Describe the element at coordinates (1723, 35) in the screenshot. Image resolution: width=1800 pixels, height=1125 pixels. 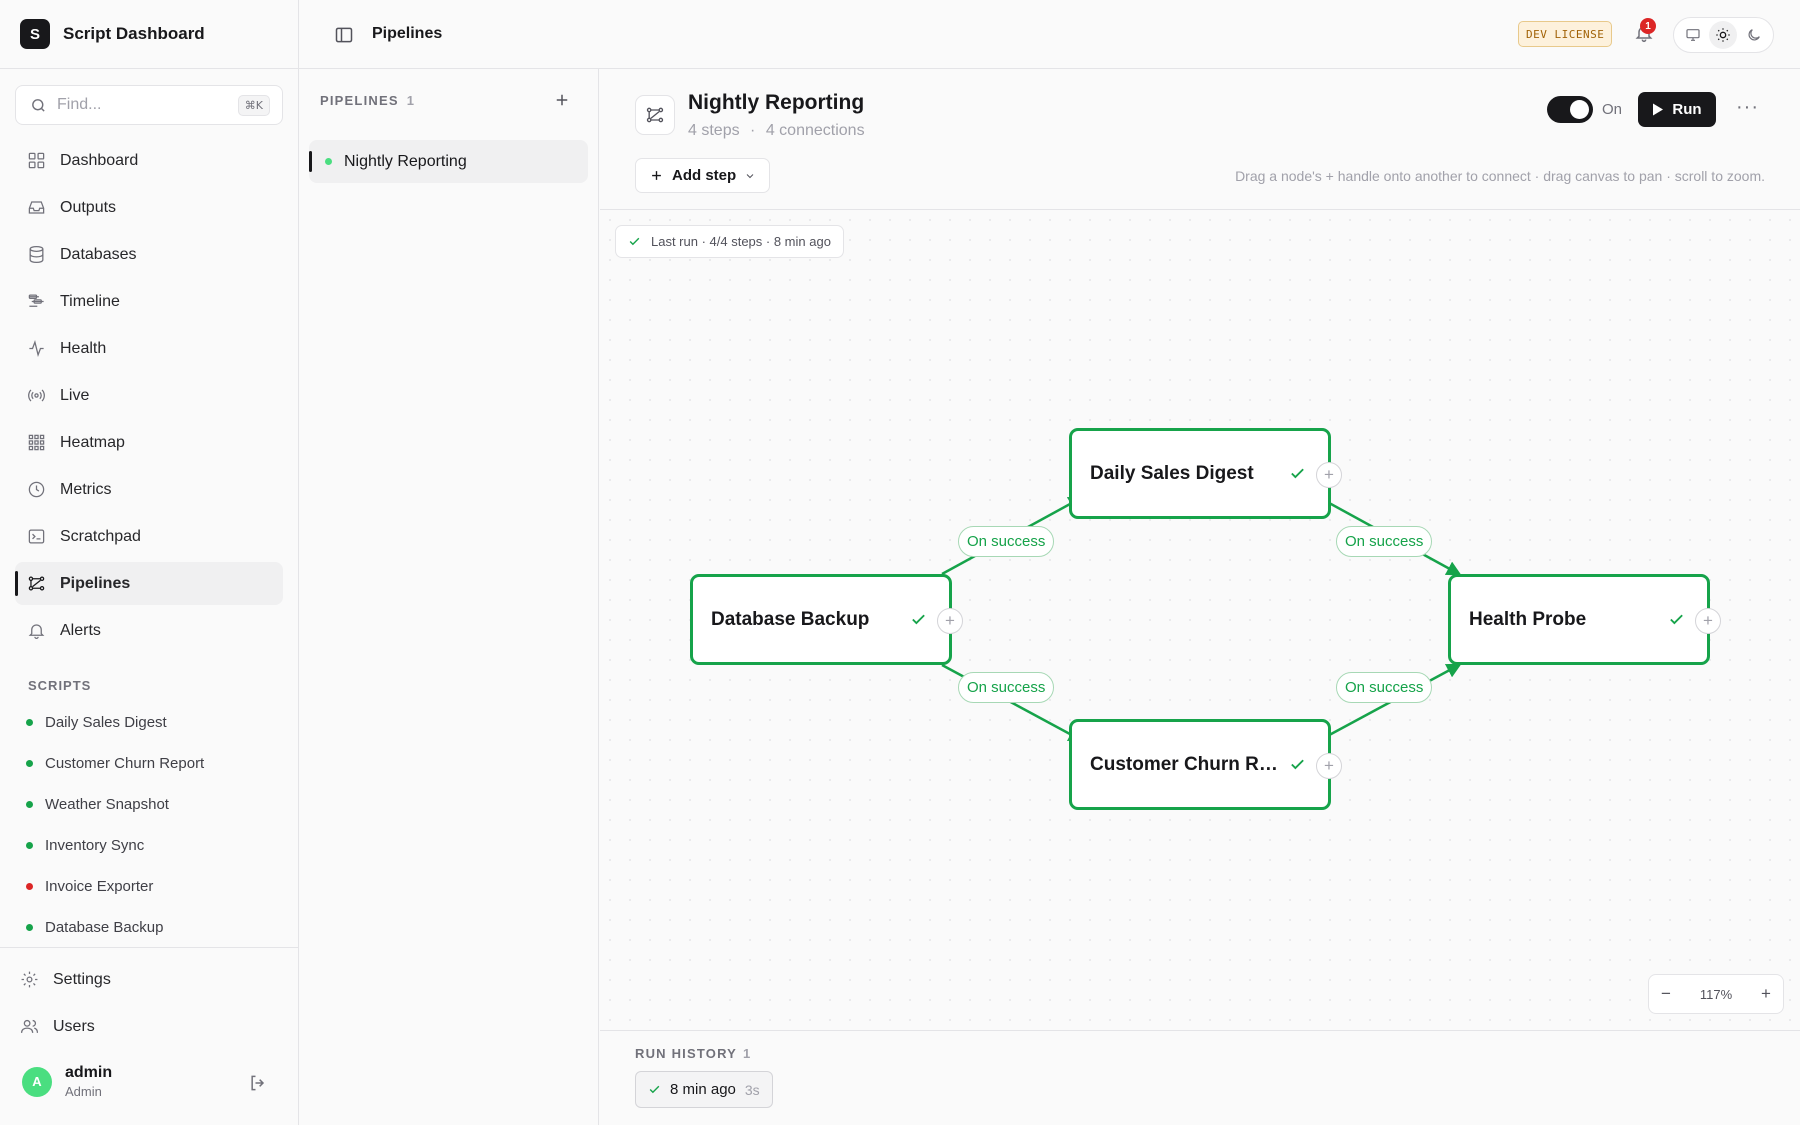
I see `theme-light-button` at that location.